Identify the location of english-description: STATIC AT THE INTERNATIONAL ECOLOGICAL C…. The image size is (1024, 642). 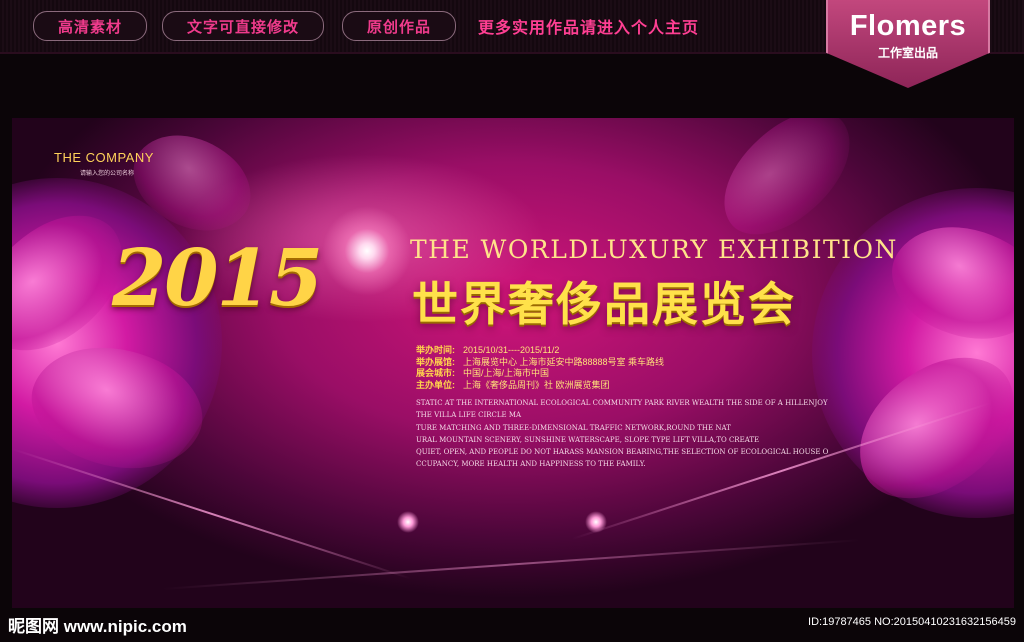
(636, 434).